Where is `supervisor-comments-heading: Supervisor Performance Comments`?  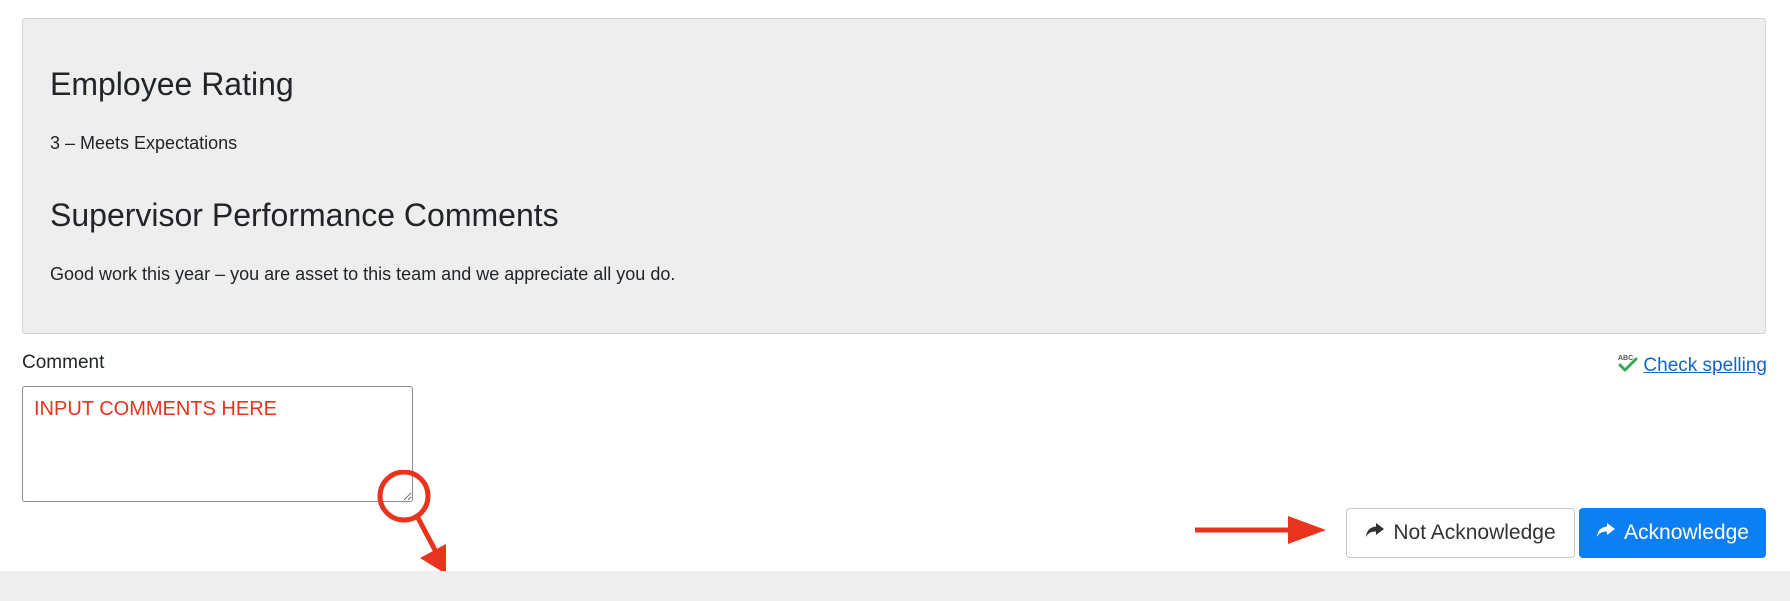 supervisor-comments-heading: Supervisor Performance Comments is located at coordinates (304, 215).